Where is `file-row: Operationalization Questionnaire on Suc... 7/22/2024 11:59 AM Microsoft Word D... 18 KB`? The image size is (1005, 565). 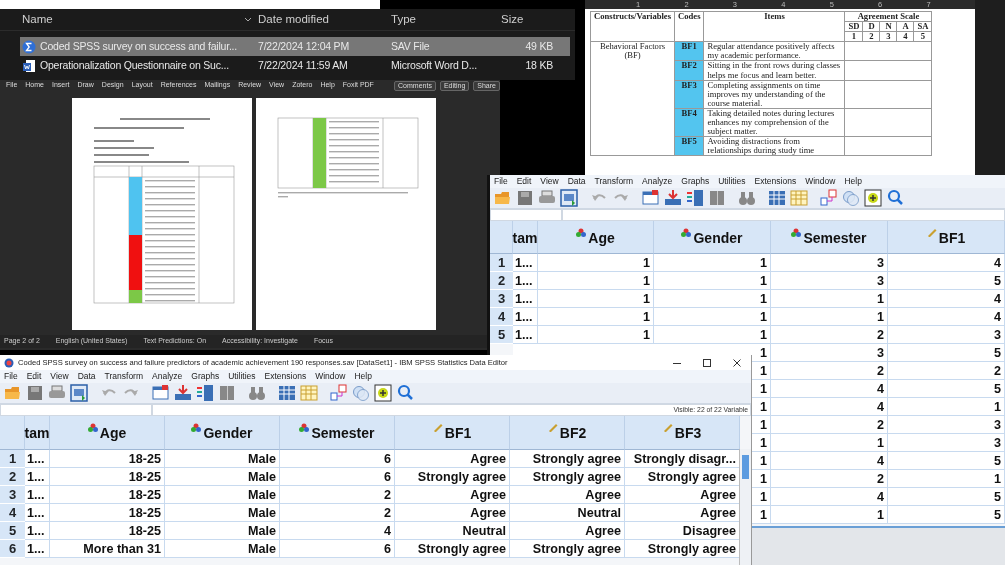
file-row: Operationalization Questionnaire on Suc... 7/22/2024 11:59 AM Microsoft Word D... 18 KB is located at coordinates (295, 65).